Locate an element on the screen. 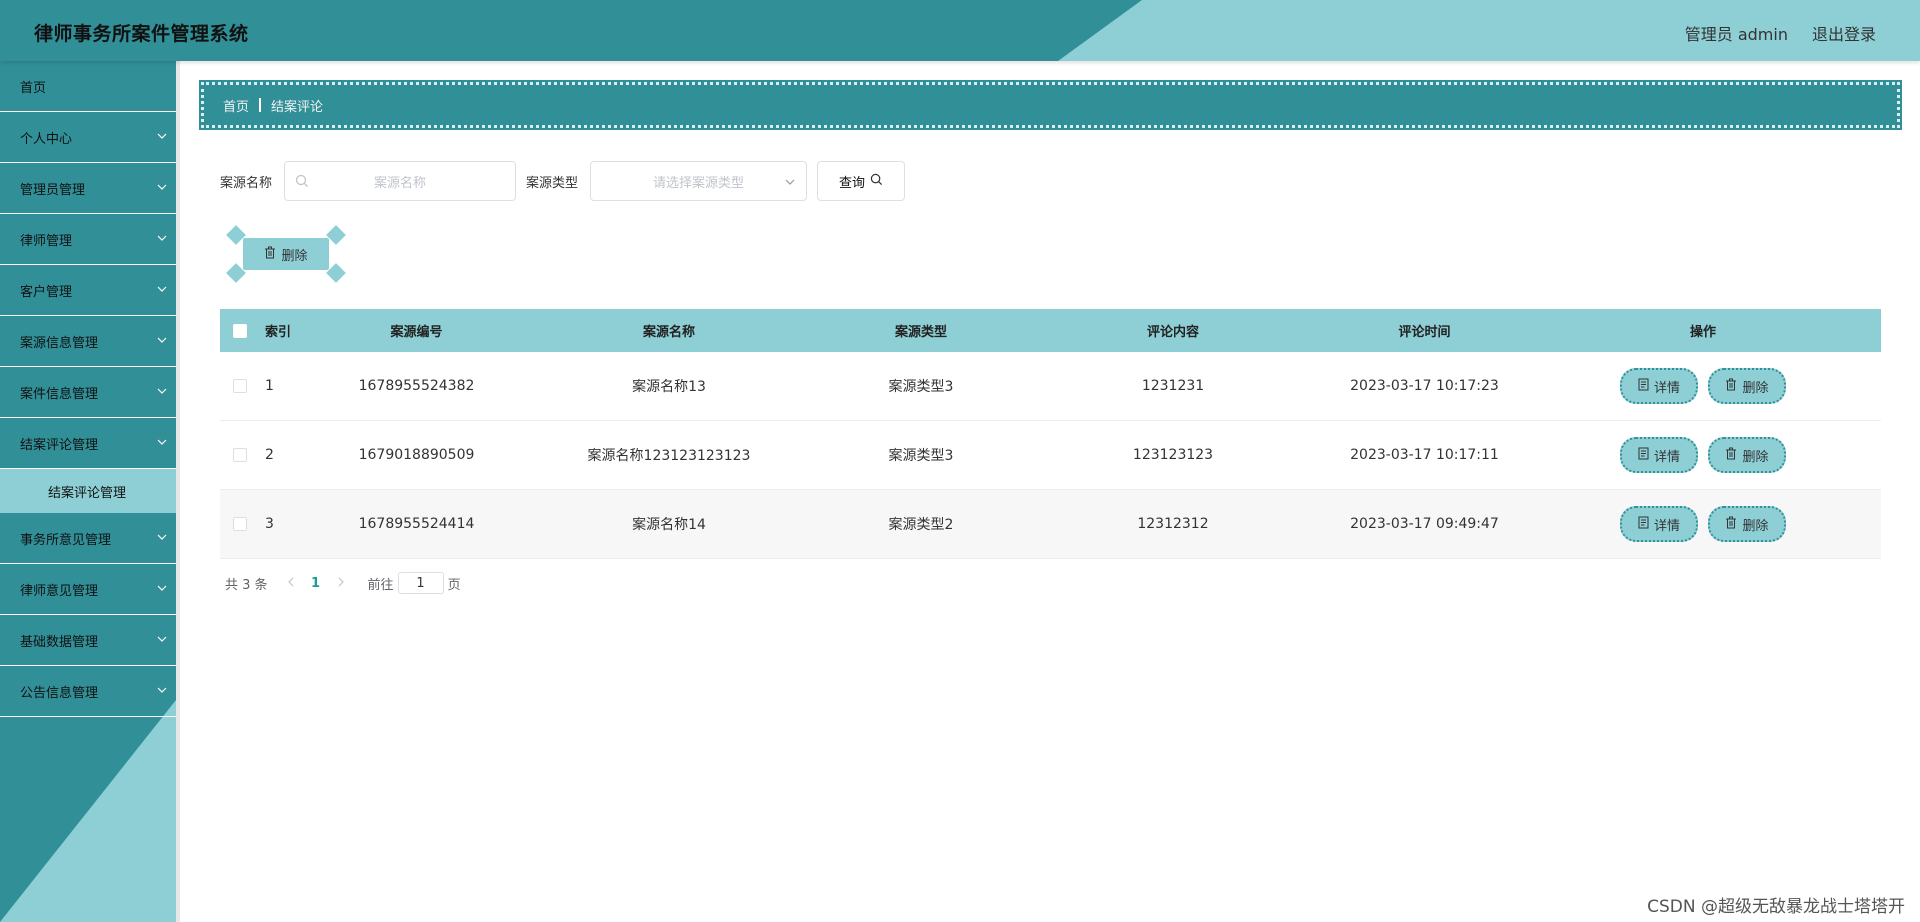  chevron-left-icon is located at coordinates (291, 583).